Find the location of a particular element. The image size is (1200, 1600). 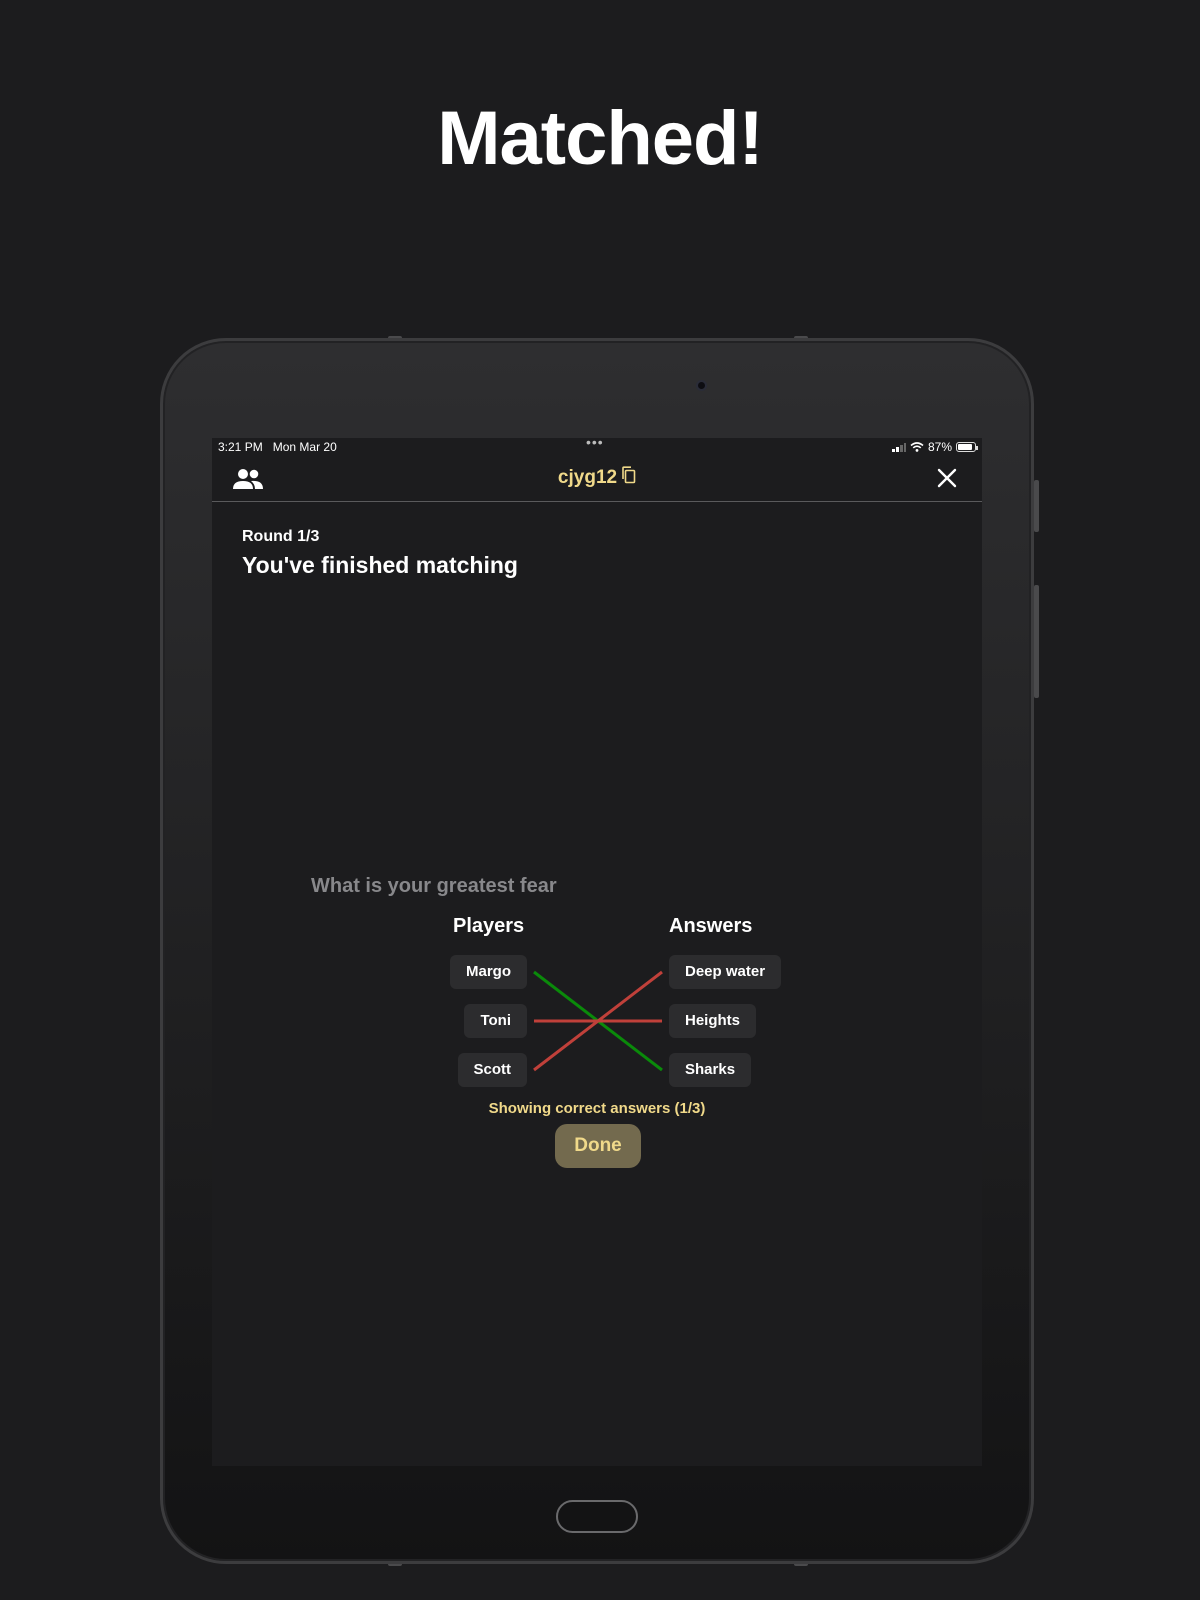

status-date: Mon Mar 20 is located at coordinates (304, 447).